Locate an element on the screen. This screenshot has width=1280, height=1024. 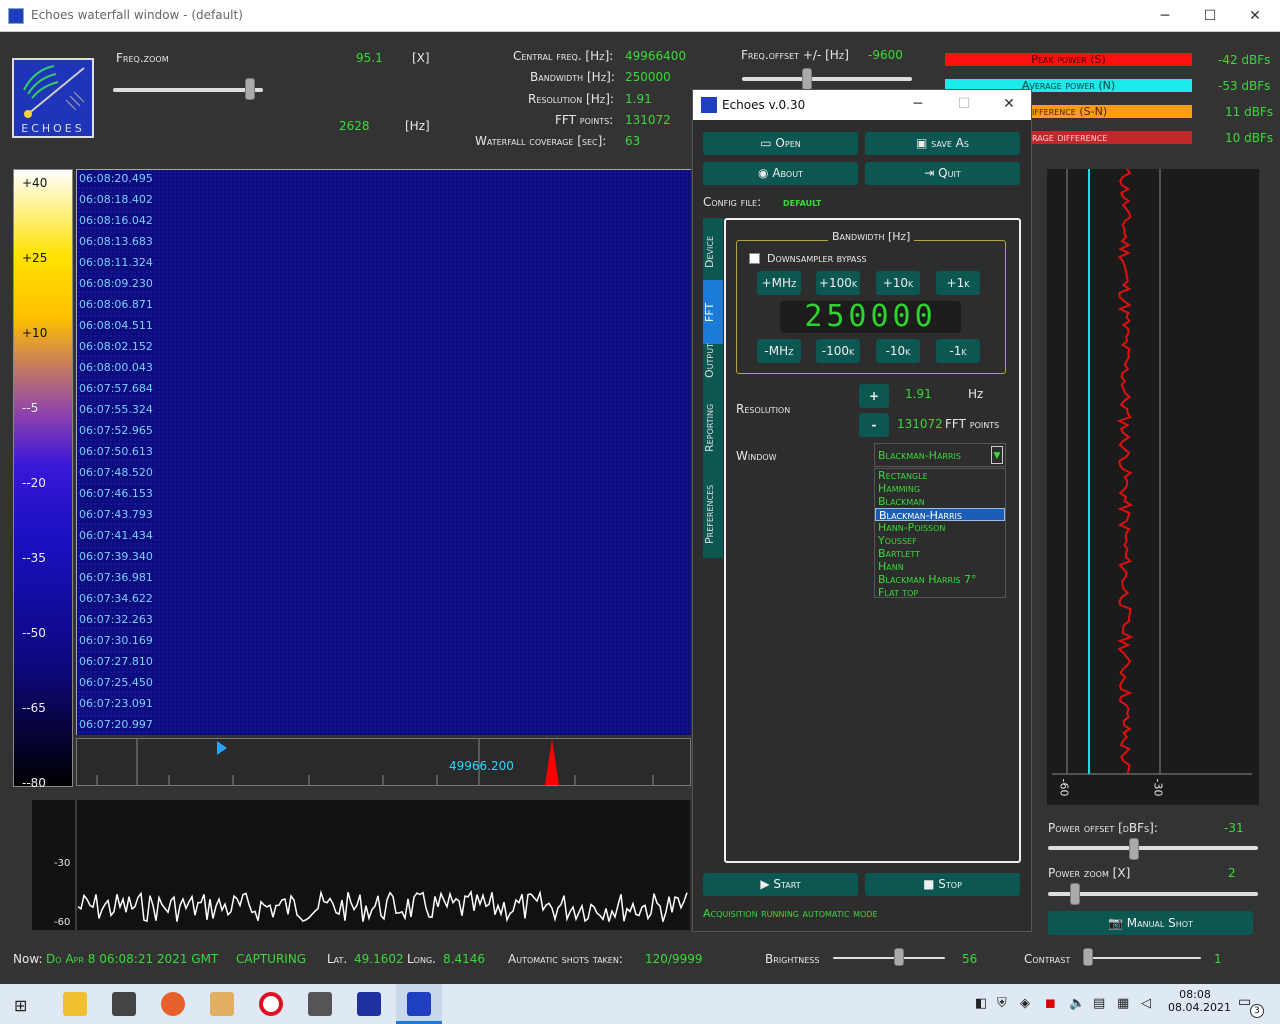
freq-offset-slider is located at coordinates (827, 79).